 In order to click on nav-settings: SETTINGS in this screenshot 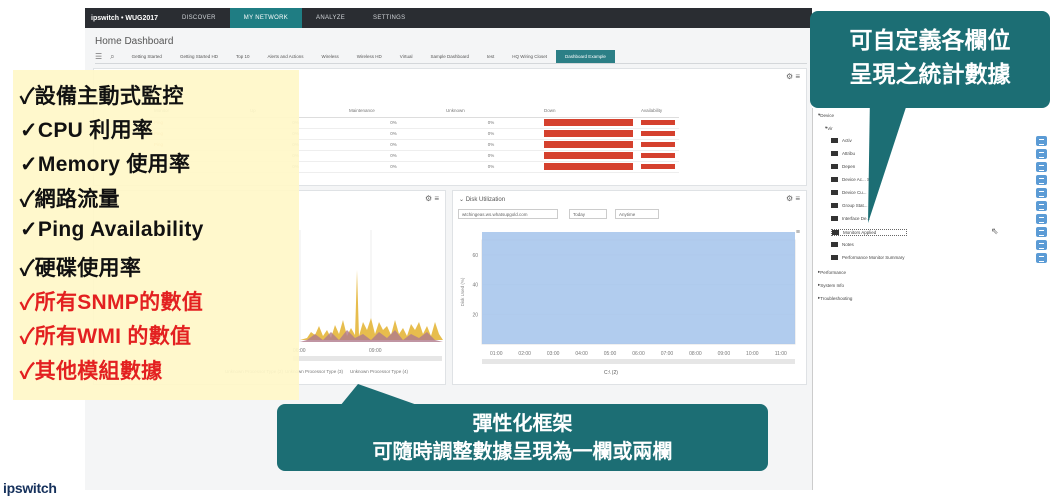, I will do `click(389, 18)`.